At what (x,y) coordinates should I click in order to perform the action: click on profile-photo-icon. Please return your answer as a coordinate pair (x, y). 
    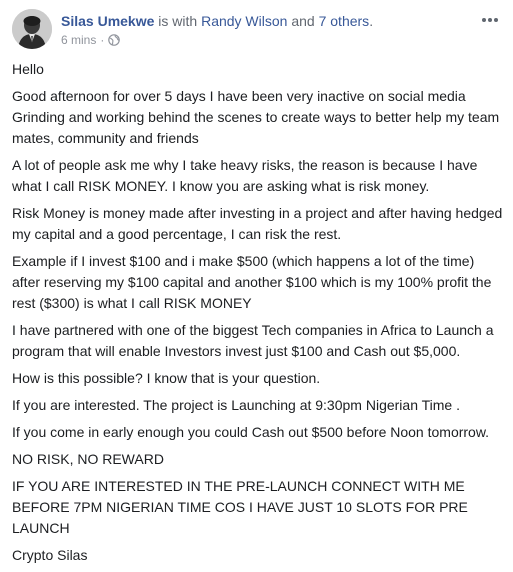
    Looking at the image, I should click on (32, 29).